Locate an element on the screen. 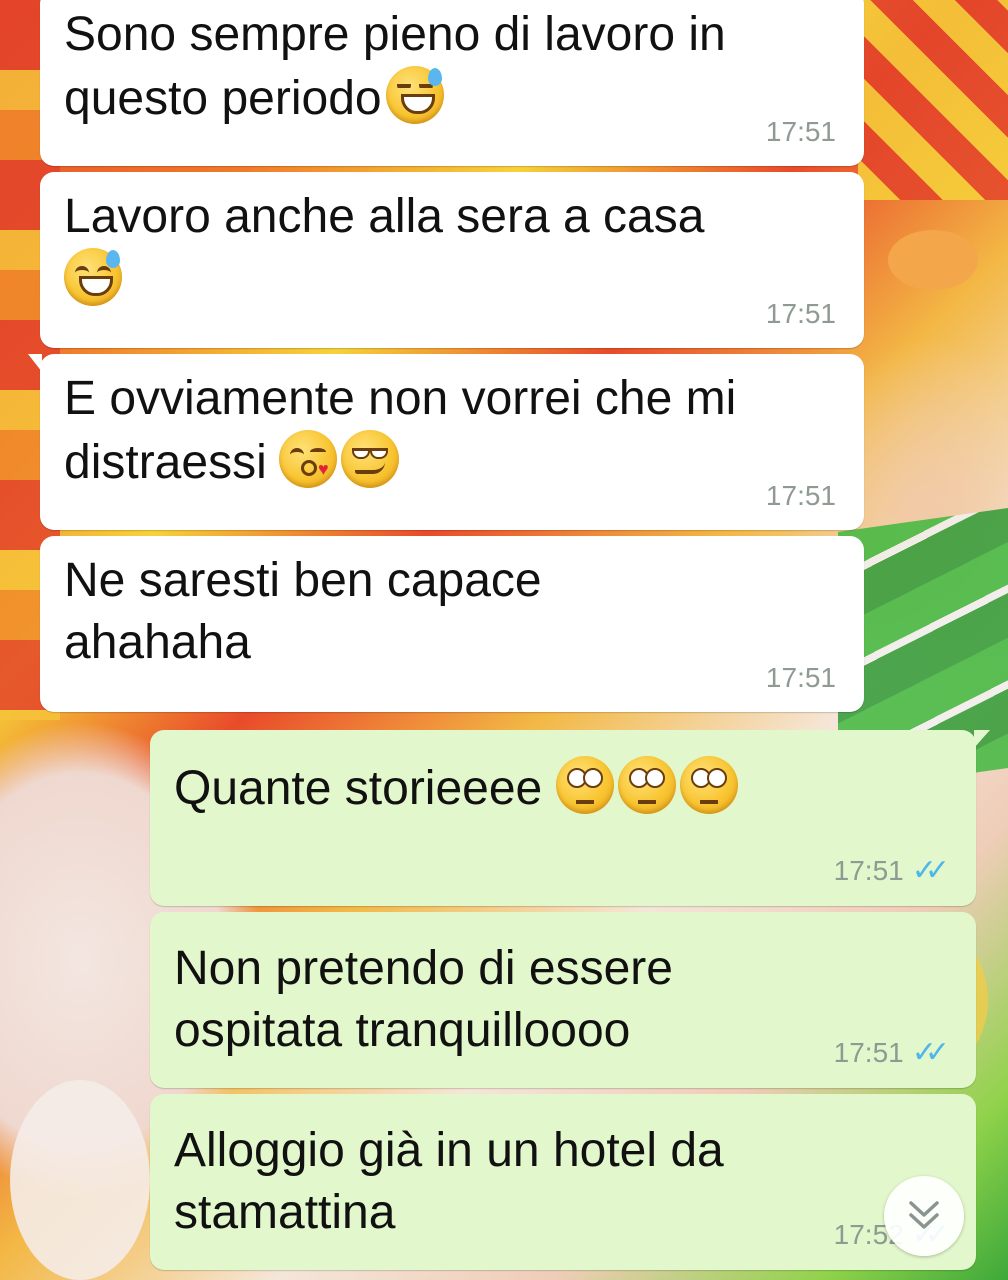 This screenshot has width=1008, height=1280. incoming-message: Ne saresti ben capace ahahaha 17:51 is located at coordinates (452, 624).